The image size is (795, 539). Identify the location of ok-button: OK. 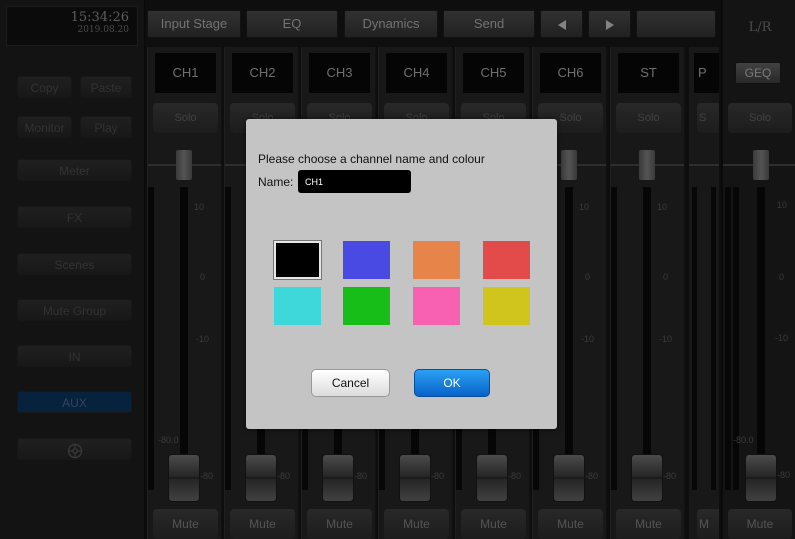
(452, 383).